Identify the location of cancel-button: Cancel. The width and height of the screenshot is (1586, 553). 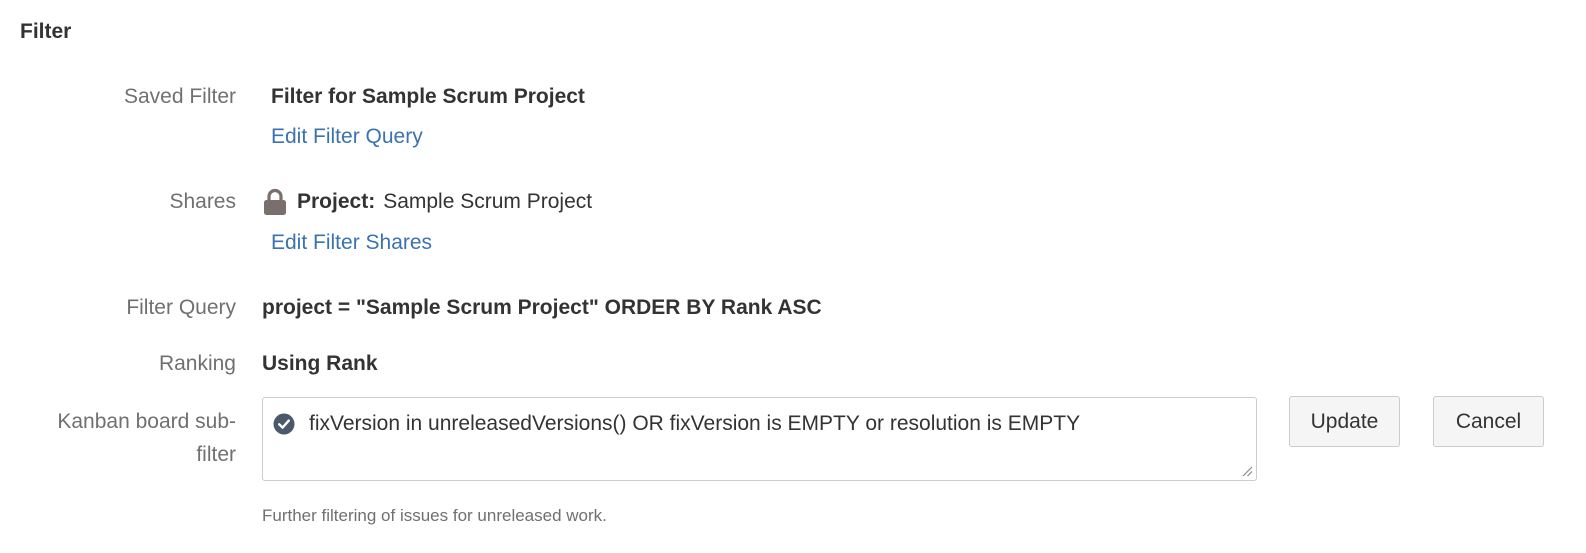
(1488, 421).